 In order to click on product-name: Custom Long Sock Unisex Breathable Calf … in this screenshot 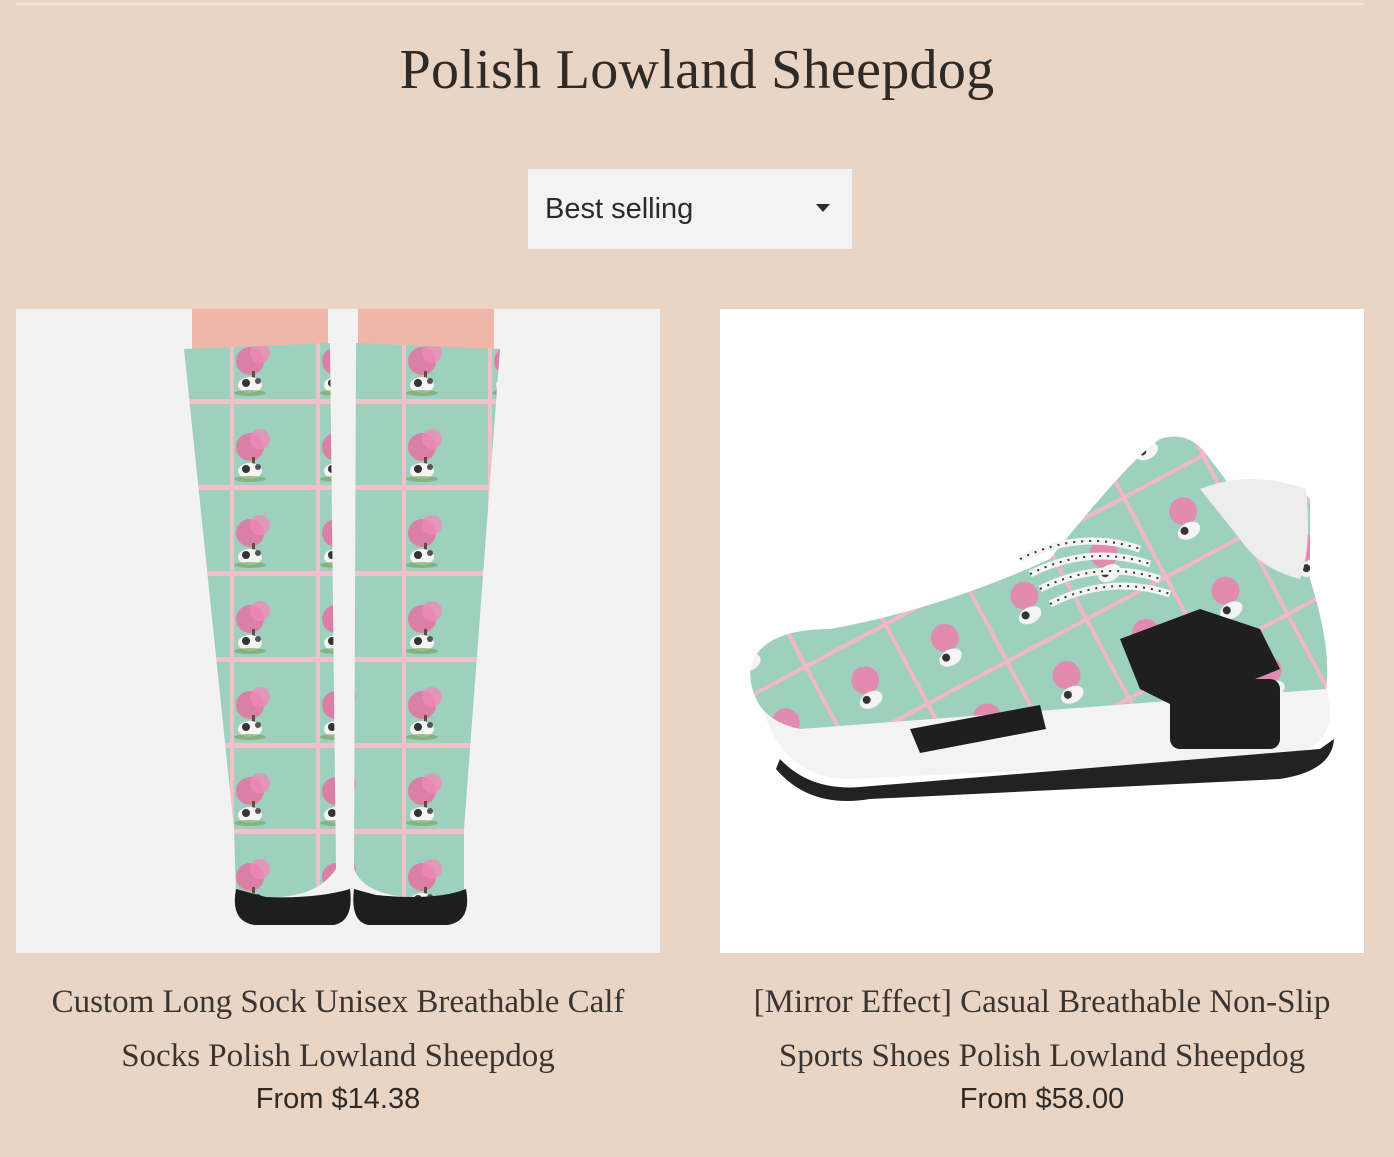, I will do `click(338, 1029)`.